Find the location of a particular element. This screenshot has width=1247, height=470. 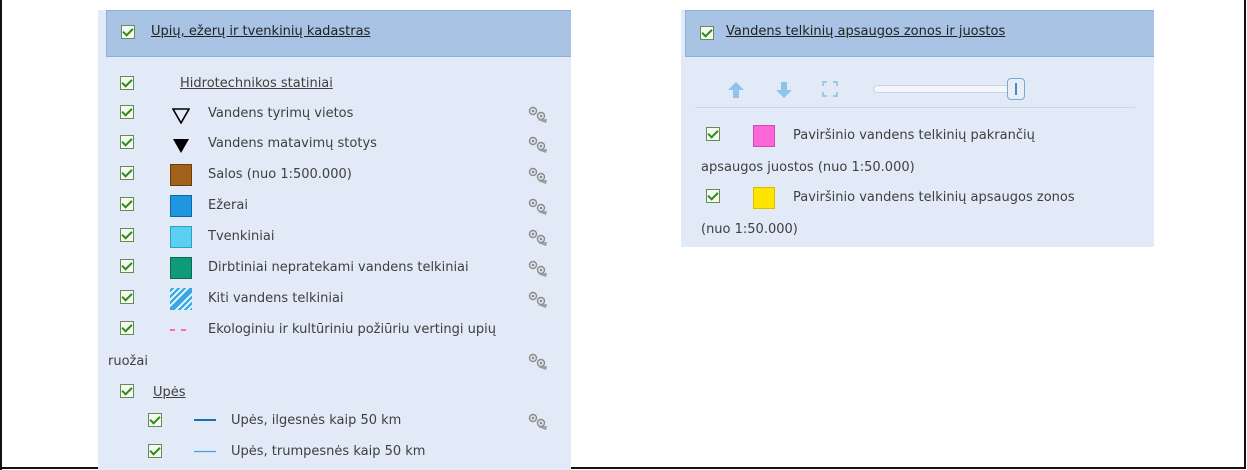

layer-label-pakranciu: Paviršinio vandens telkinių pakrančių is located at coordinates (914, 135).